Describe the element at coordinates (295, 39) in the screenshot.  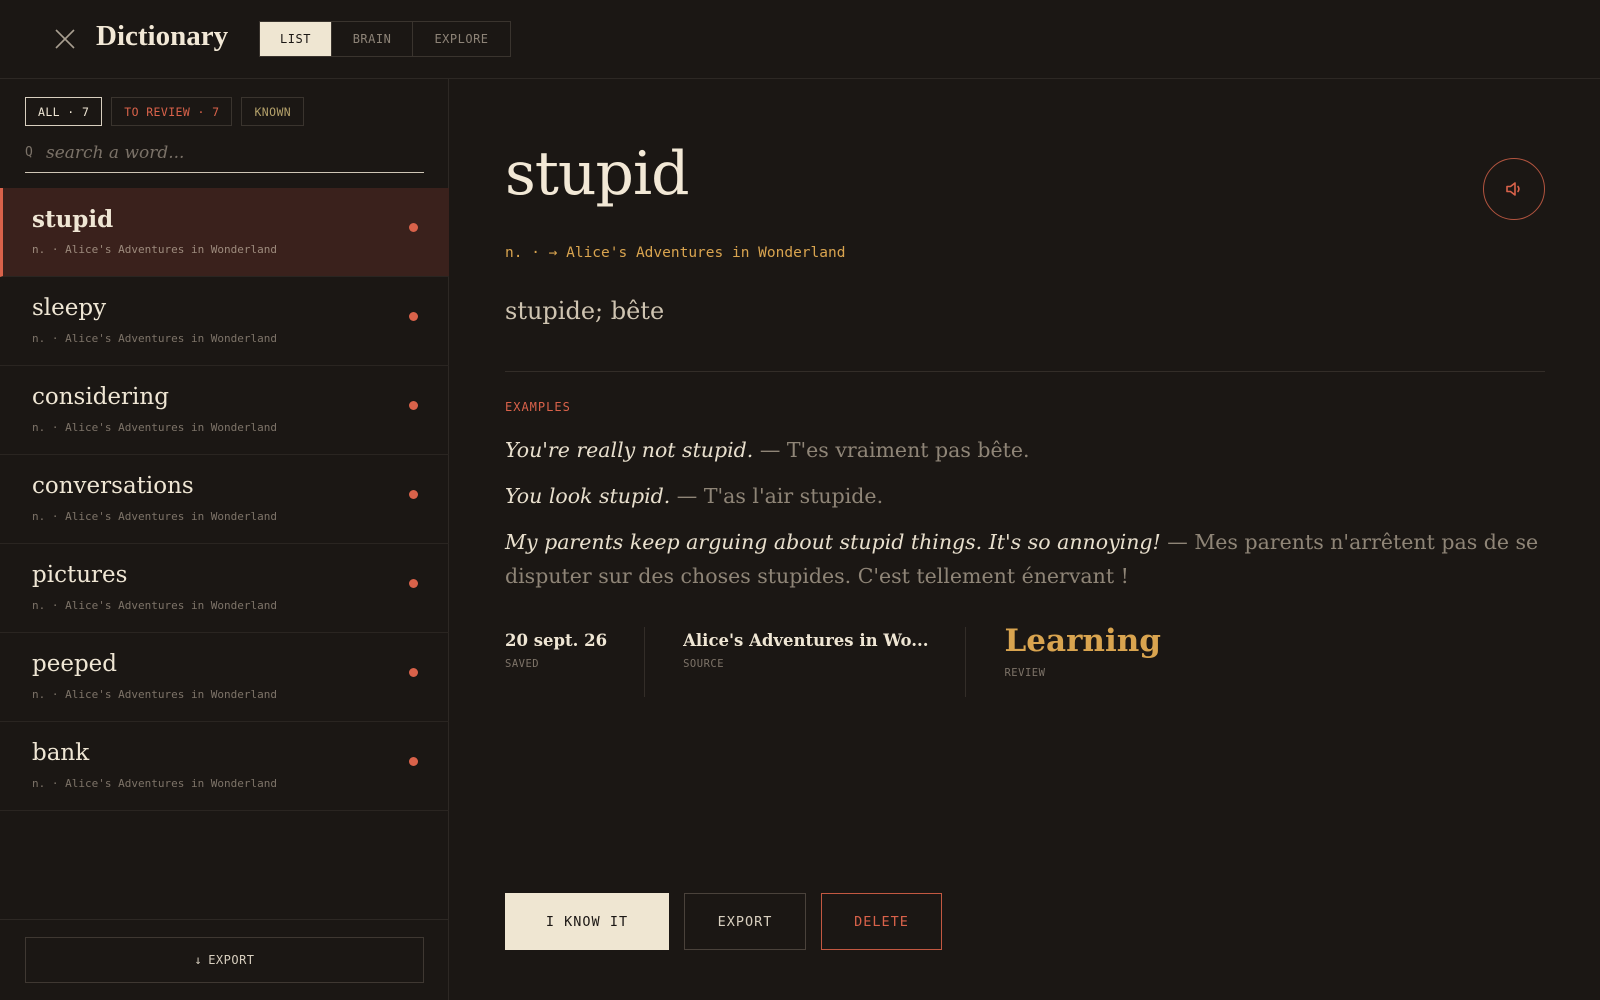
I see `tab-list: LIST` at that location.